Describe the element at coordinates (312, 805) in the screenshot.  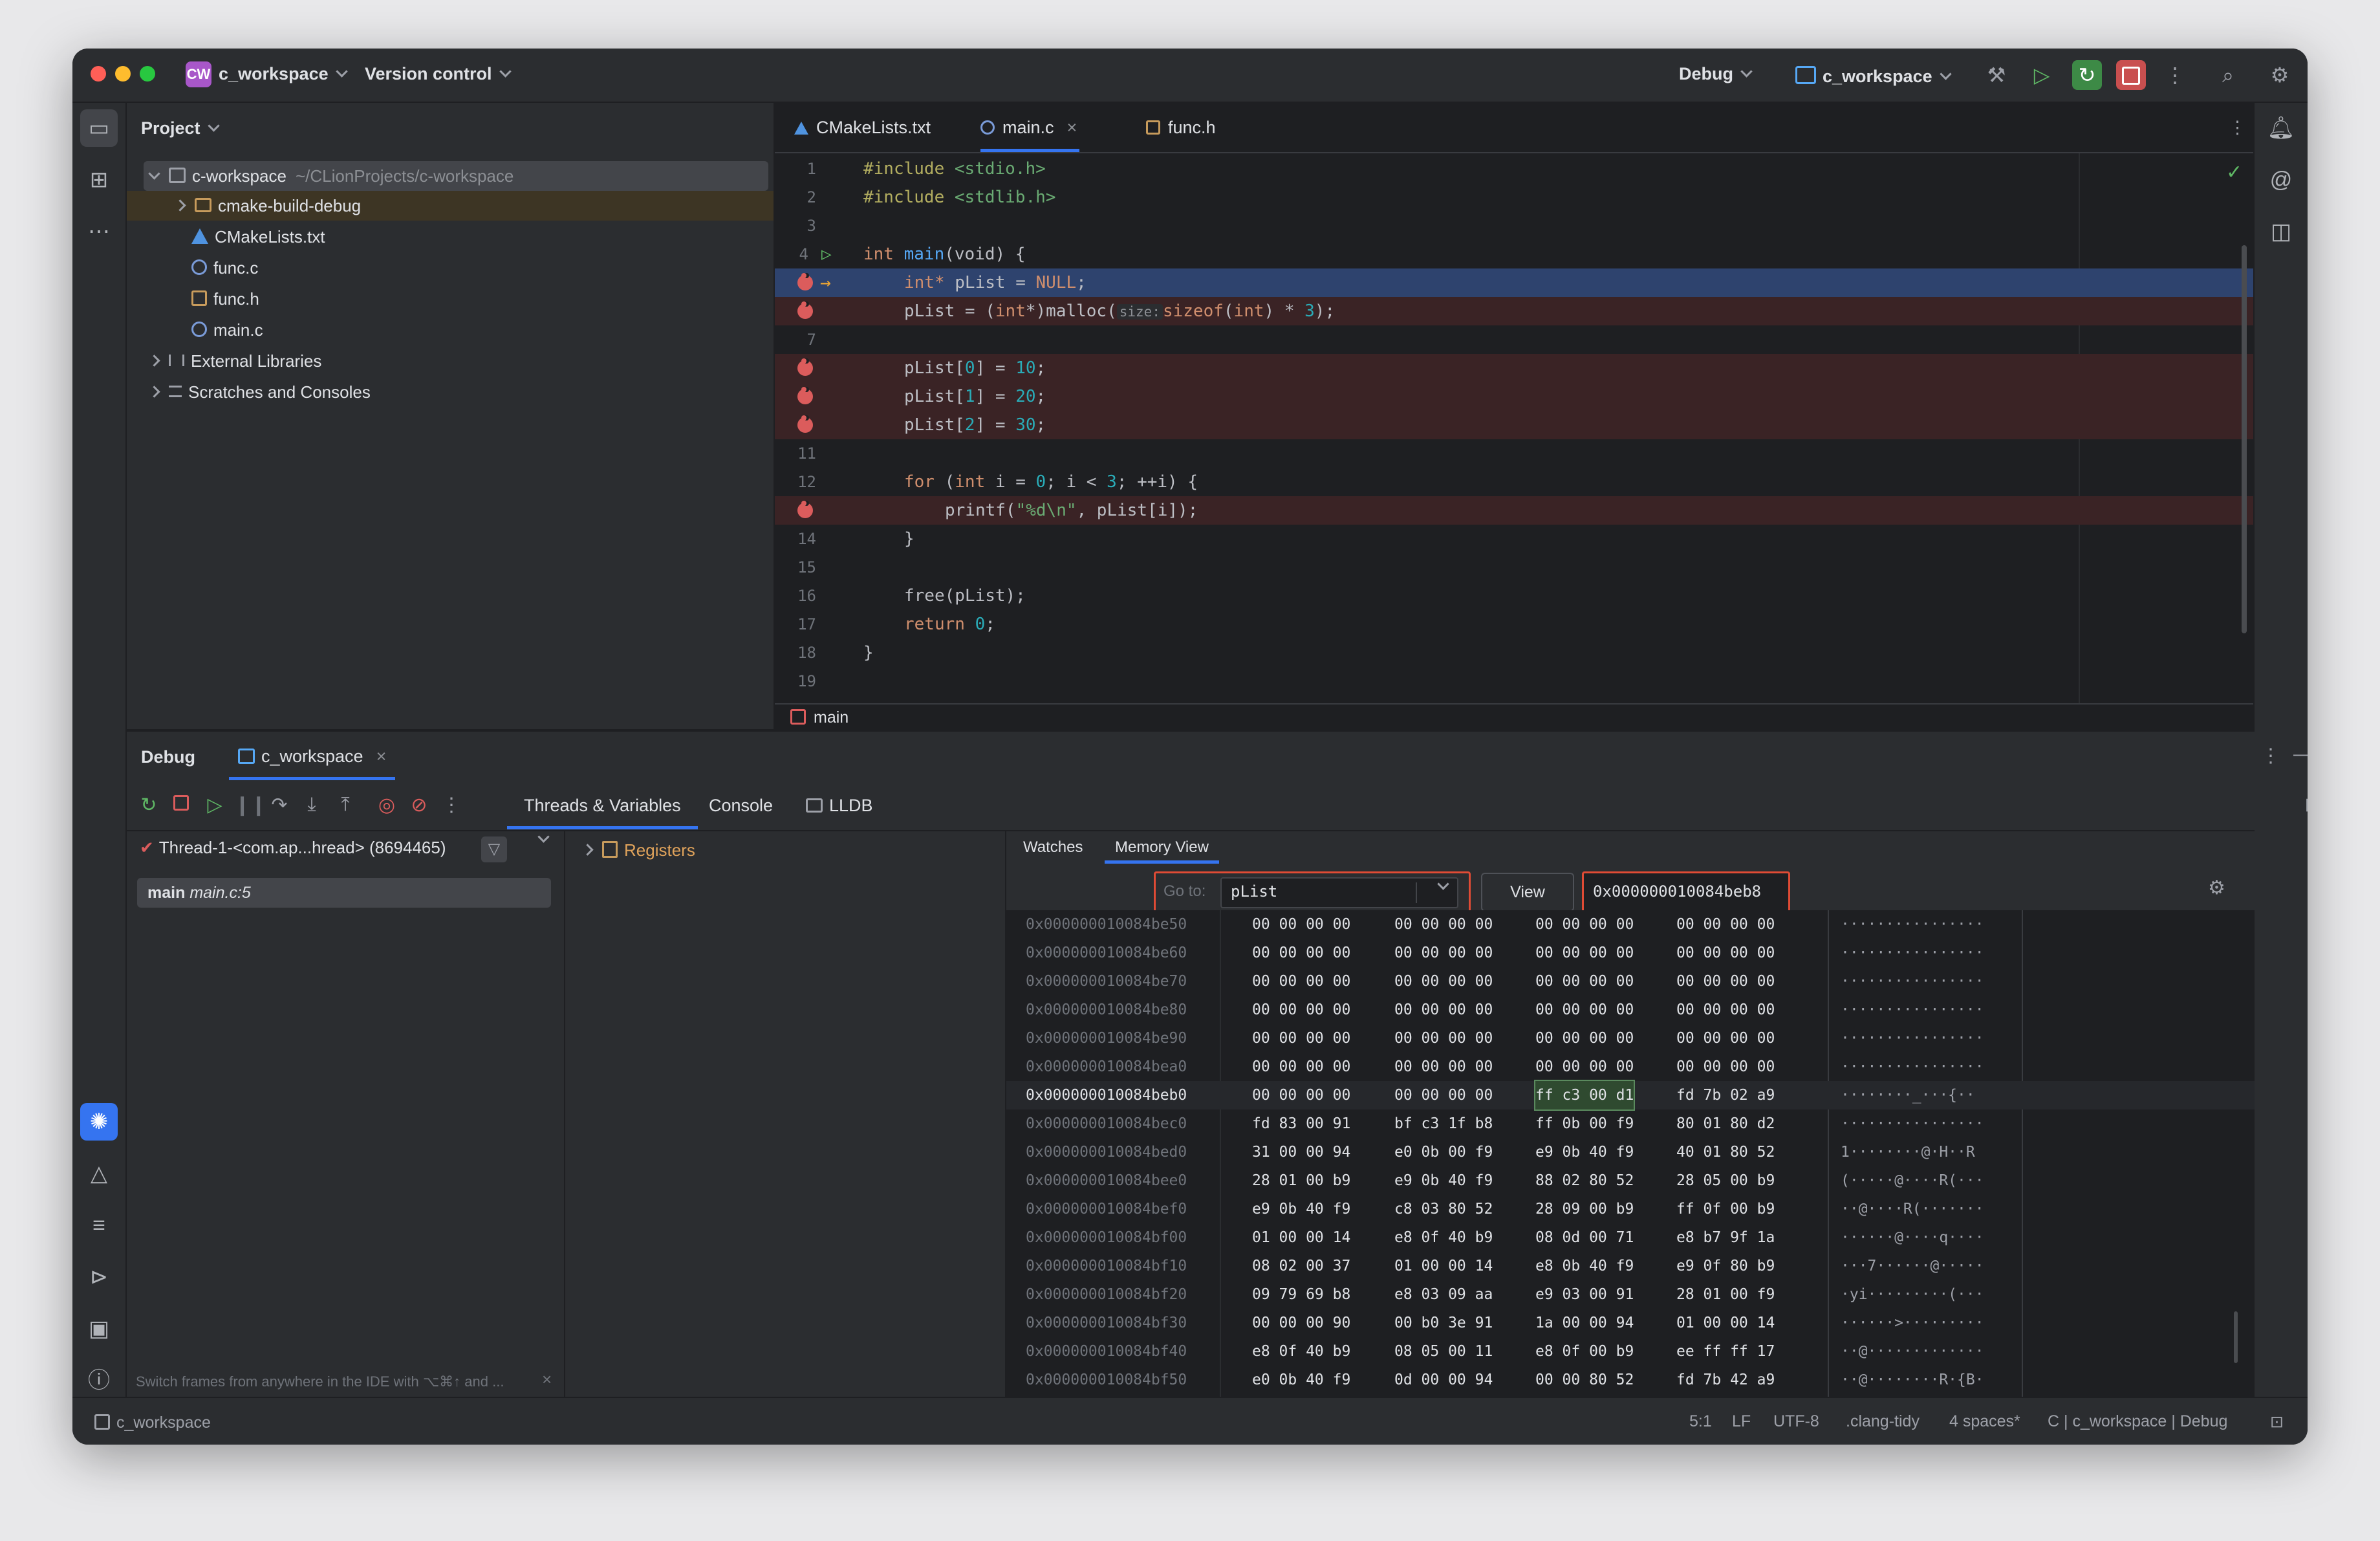
I see `step-into-icon: ⤓` at that location.